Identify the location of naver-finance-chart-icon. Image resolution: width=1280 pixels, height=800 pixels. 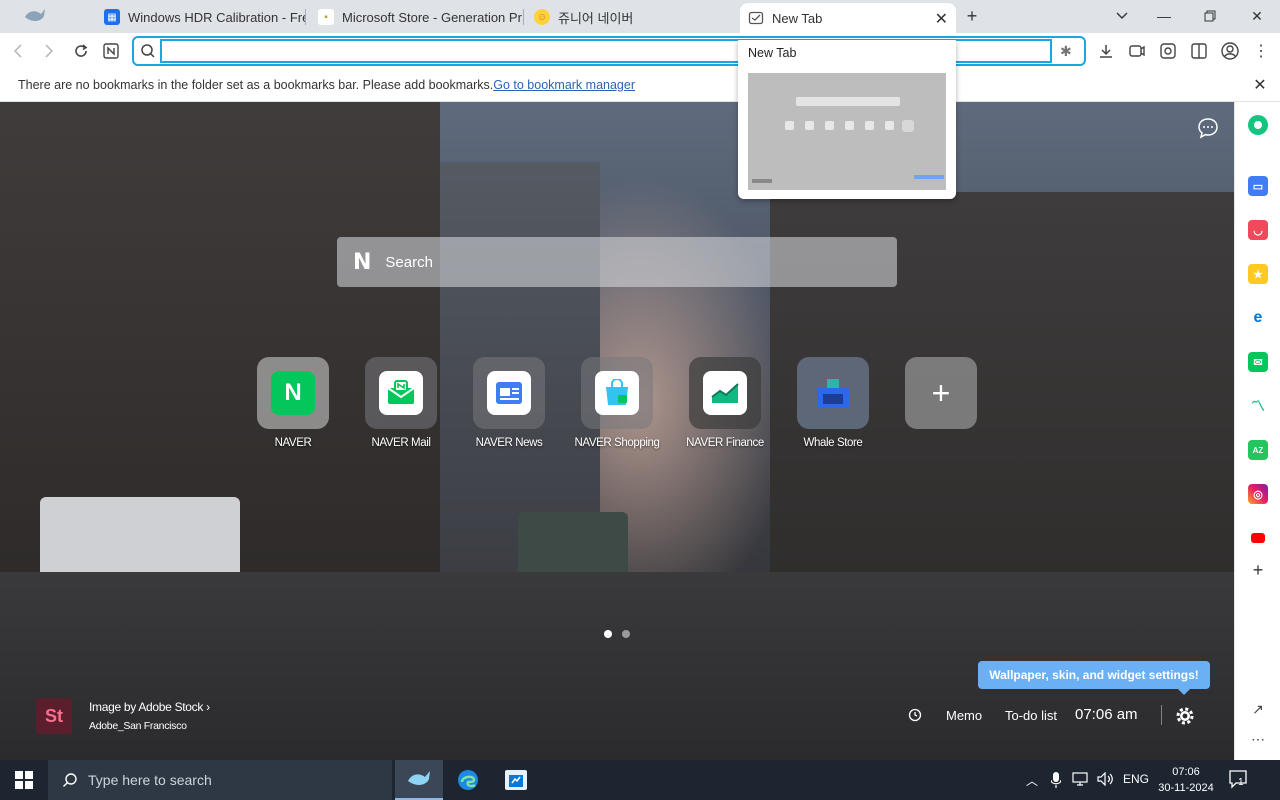
(725, 393).